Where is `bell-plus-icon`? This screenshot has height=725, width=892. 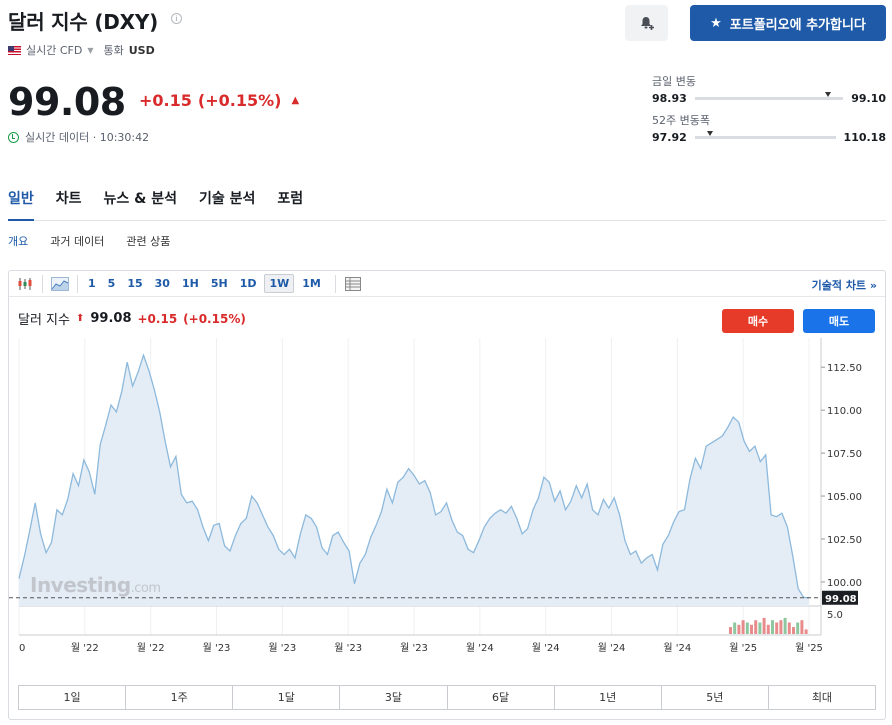 bell-plus-icon is located at coordinates (647, 23).